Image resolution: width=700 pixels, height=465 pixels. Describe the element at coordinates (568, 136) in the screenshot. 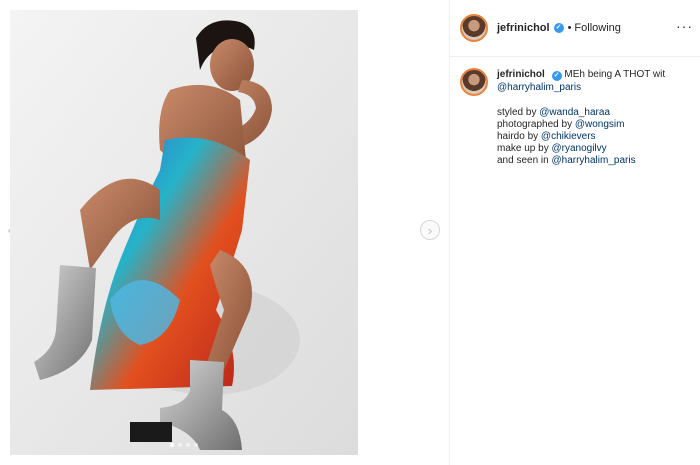

I see `credit-mention-link: @chikievers` at that location.